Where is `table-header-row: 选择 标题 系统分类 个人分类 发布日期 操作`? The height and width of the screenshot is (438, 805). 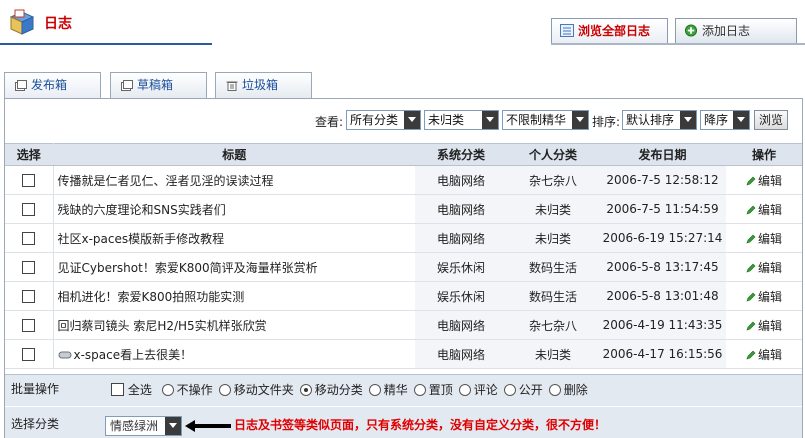 table-header-row: 选择 标题 系统分类 个人分类 发布日期 操作 is located at coordinates (403, 154).